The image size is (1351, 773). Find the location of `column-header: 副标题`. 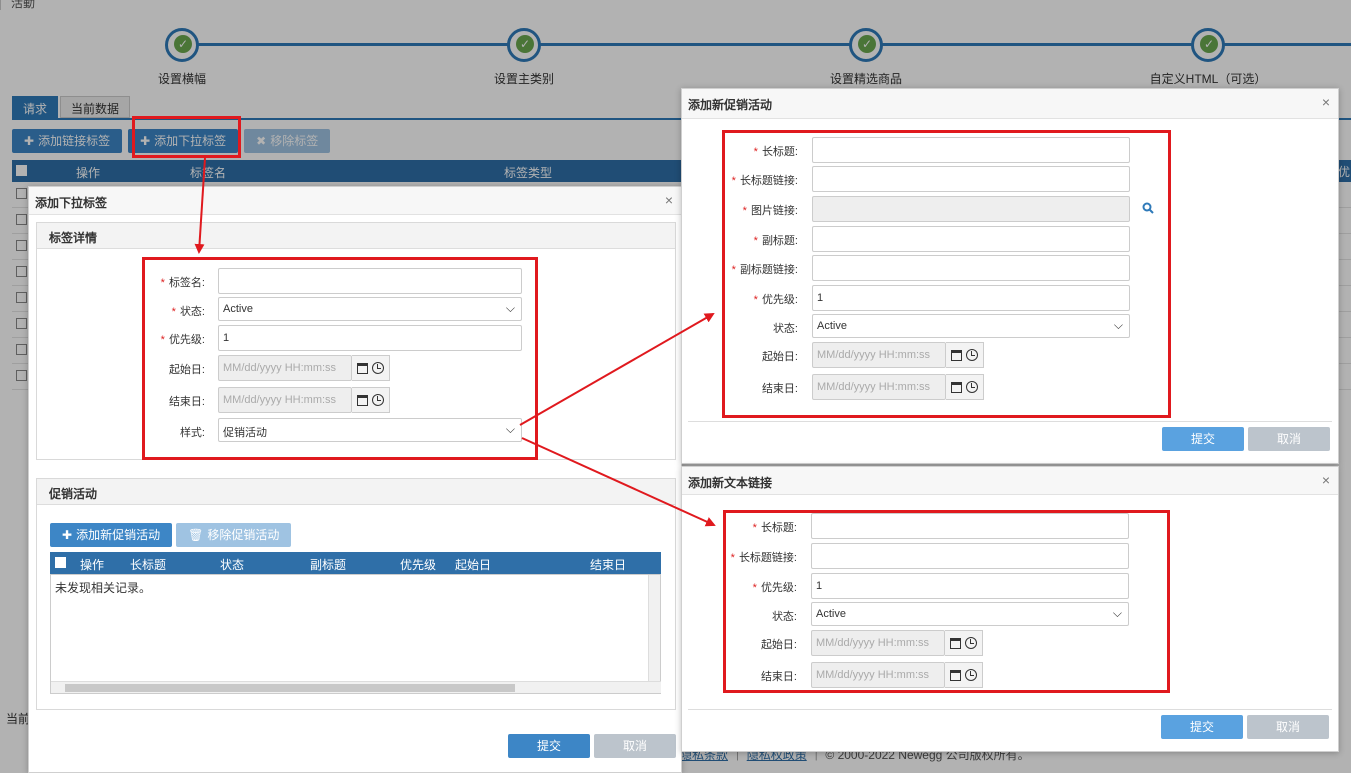

column-header: 副标题 is located at coordinates (328, 565).